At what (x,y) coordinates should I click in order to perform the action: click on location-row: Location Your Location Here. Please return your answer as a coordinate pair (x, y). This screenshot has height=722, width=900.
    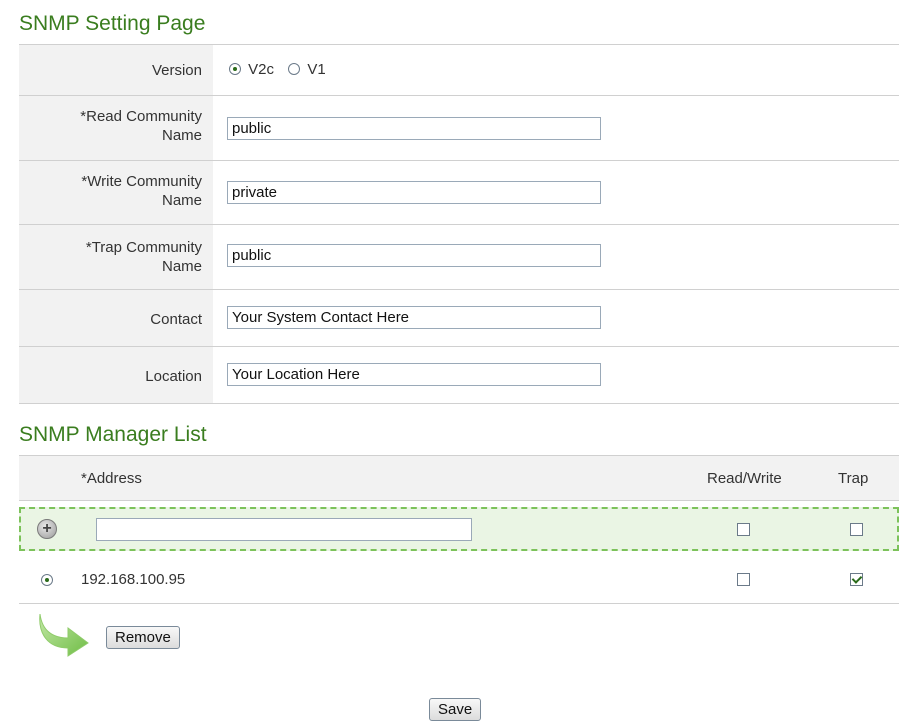
    Looking at the image, I should click on (459, 375).